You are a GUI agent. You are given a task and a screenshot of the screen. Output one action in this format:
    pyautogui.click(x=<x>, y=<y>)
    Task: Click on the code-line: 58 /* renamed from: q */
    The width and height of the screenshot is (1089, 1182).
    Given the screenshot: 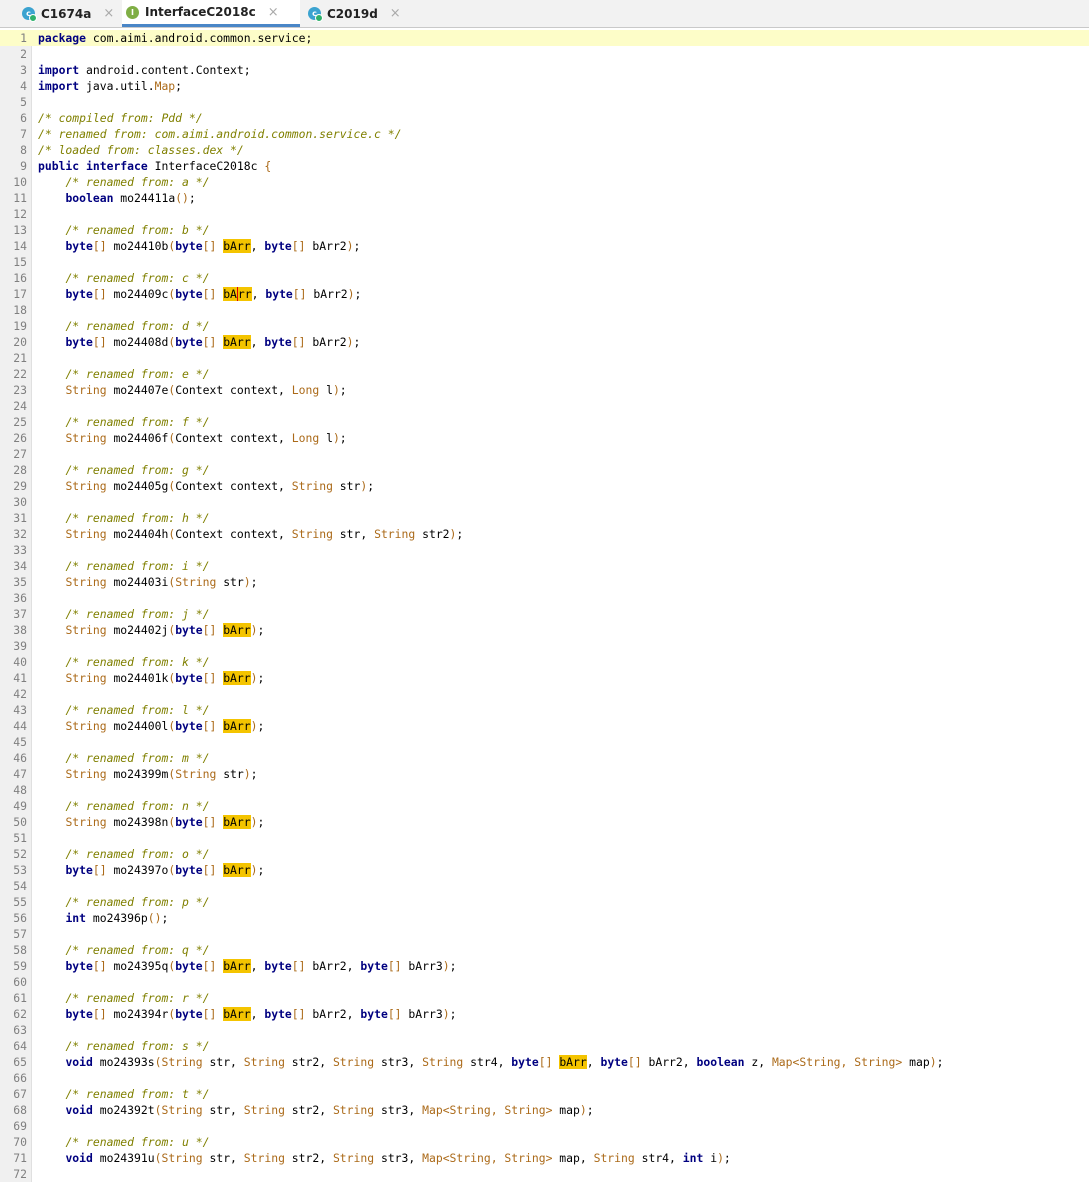 What is the action you would take?
    pyautogui.click(x=544, y=950)
    